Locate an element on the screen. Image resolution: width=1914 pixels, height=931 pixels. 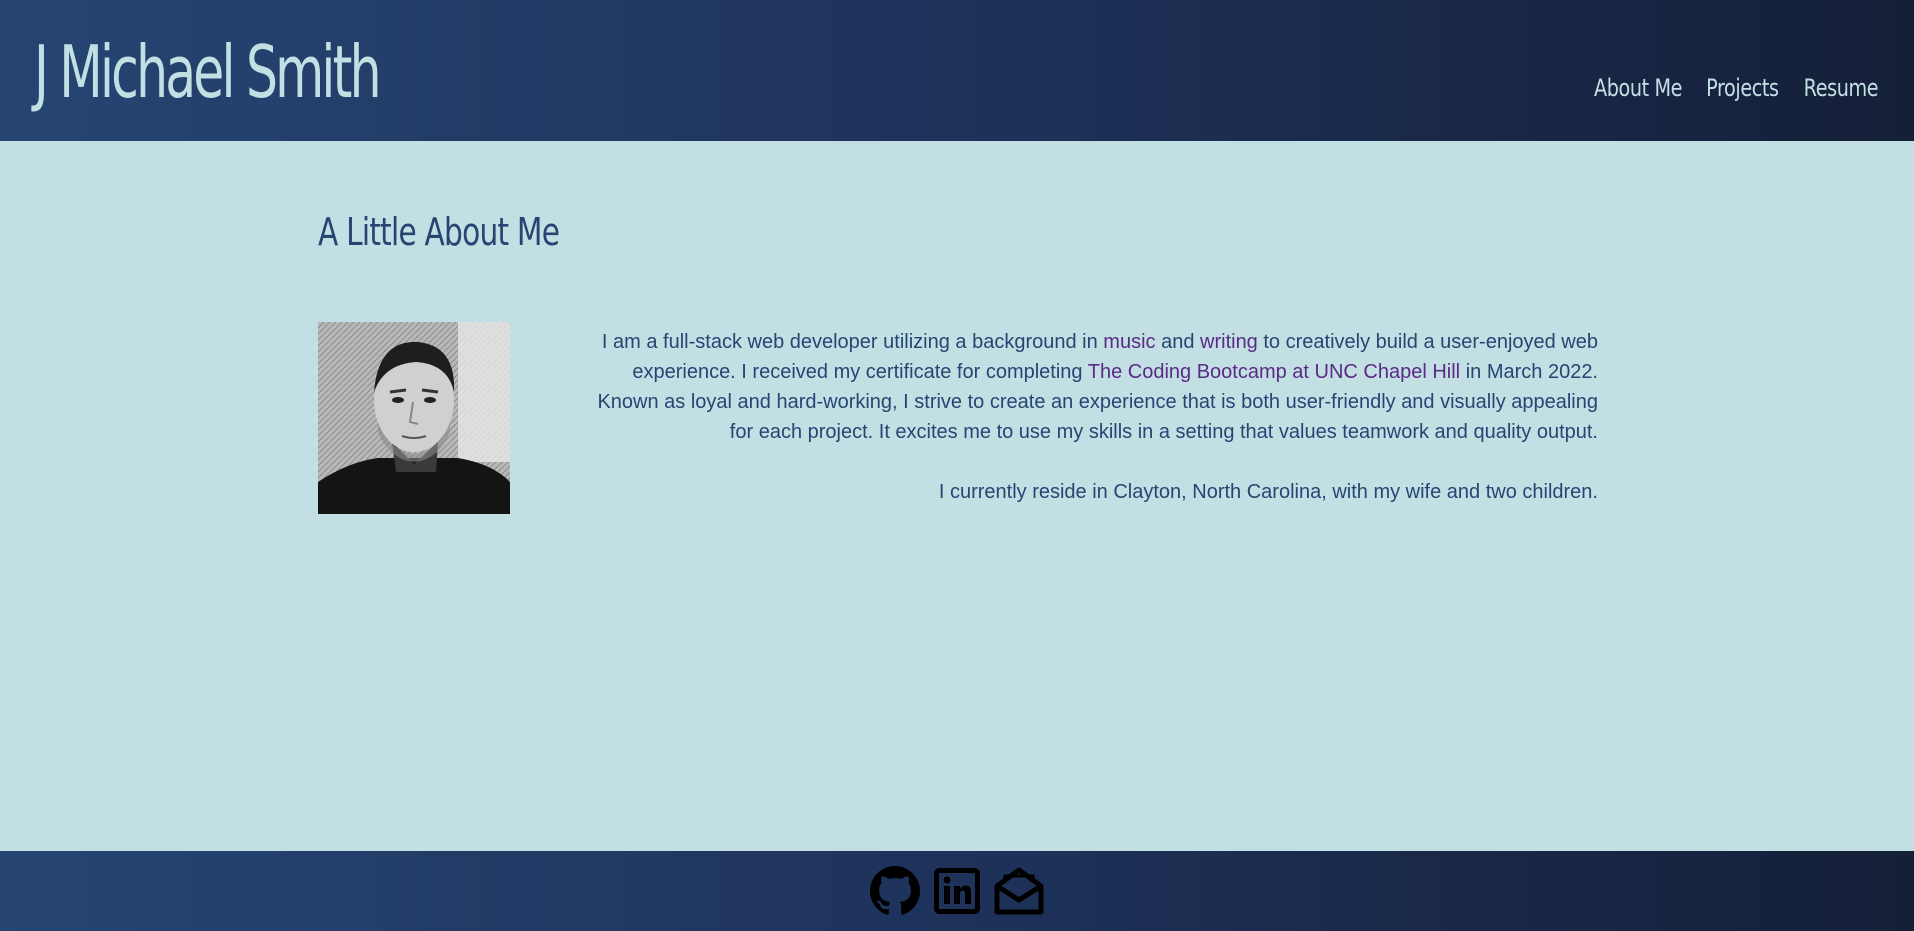
main-nav: About Me Projects Resume is located at coordinates (1732, 88).